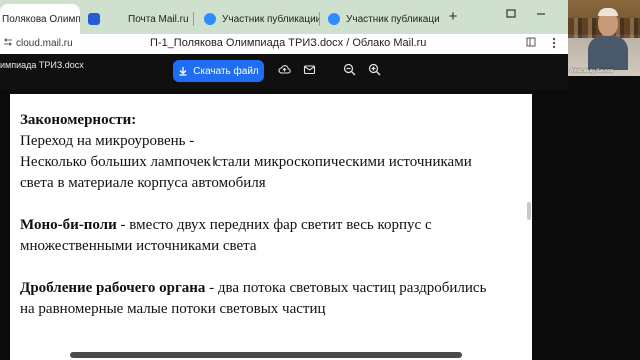  What do you see at coordinates (393, 19) in the screenshot?
I see `tab-zoom-2-title: Участник публикации - Zo` at bounding box center [393, 19].